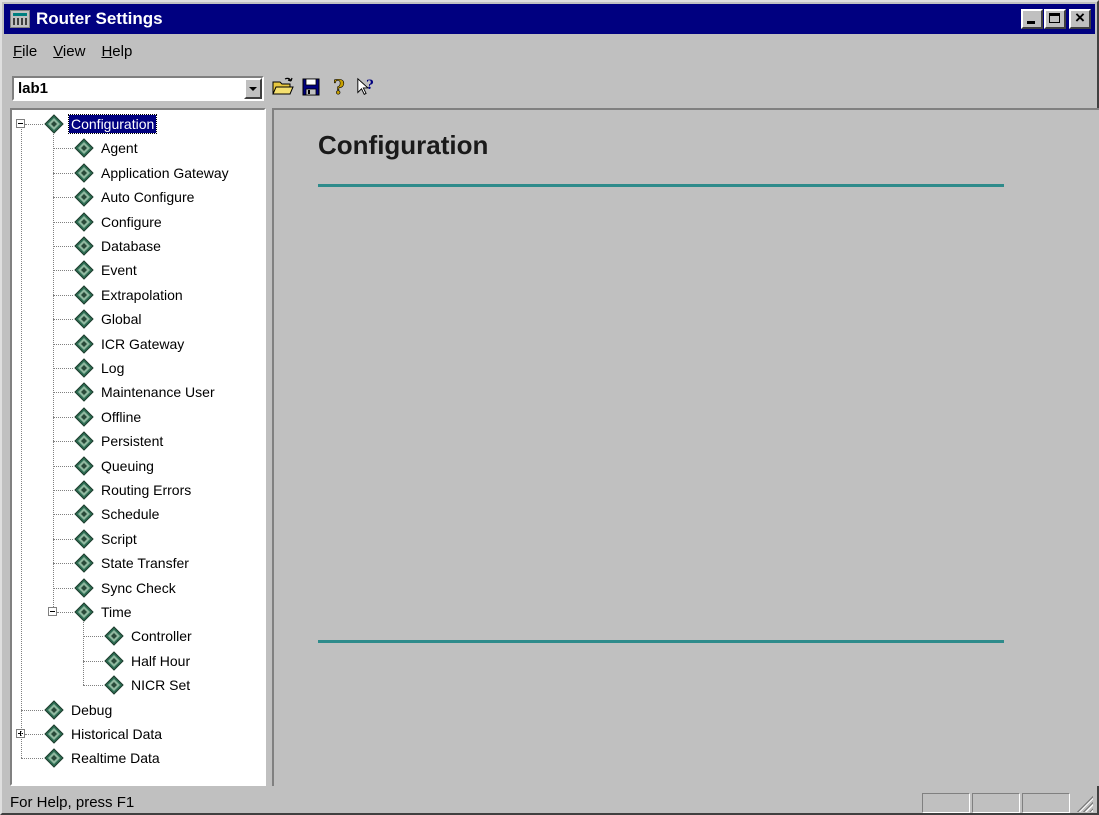 This screenshot has height=815, width=1099. I want to click on tree-item-maintenance-user: Maintenance User, so click(145, 392).